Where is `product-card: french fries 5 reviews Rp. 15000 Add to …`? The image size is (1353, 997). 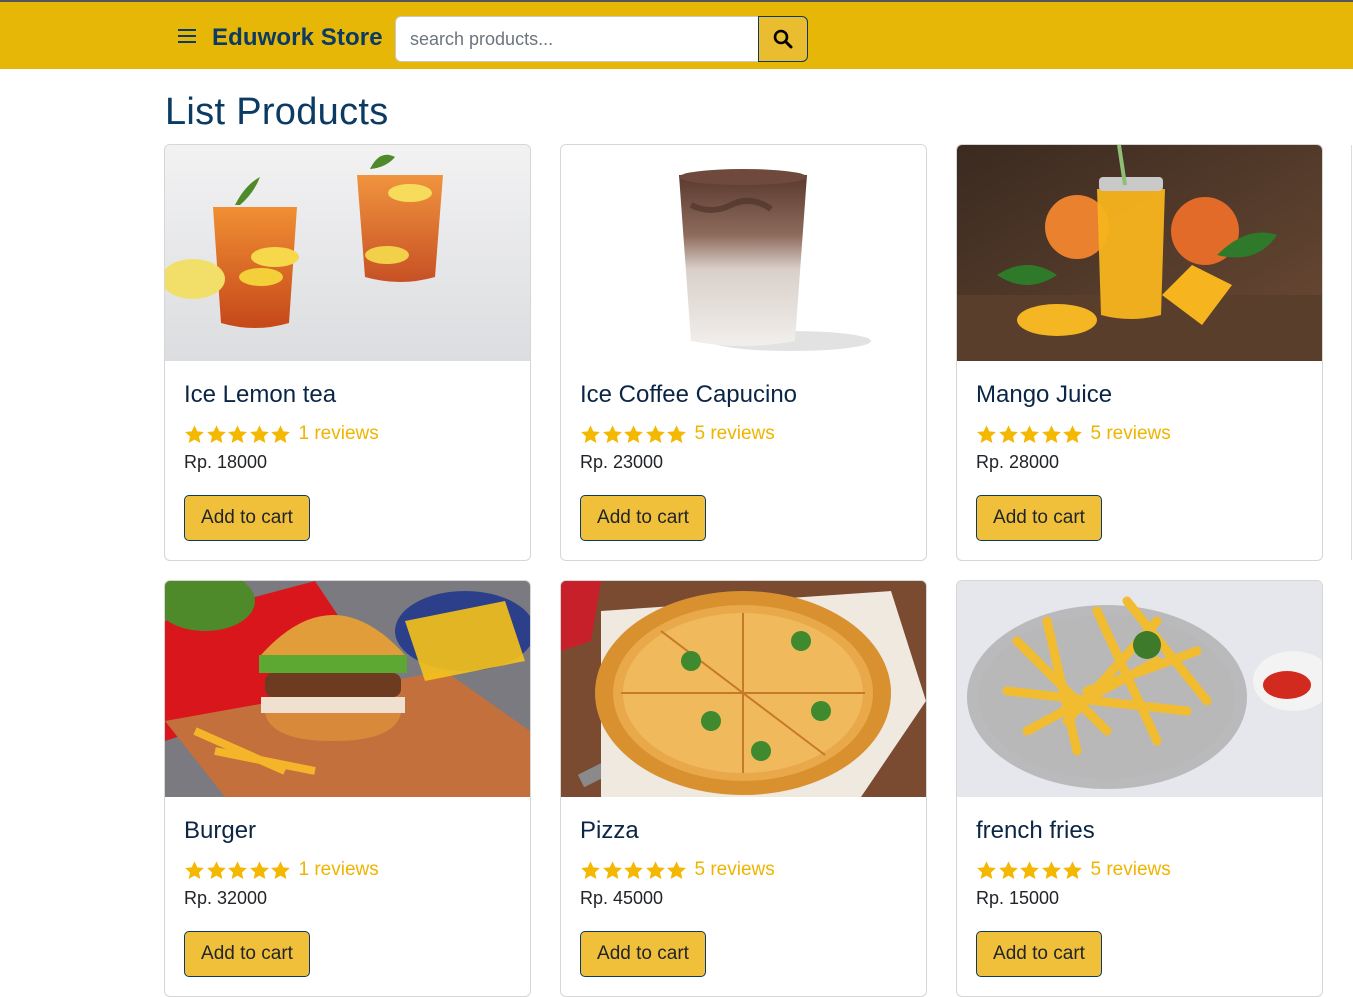
product-card: french fries 5 reviews Rp. 15000 Add to … is located at coordinates (1139, 788).